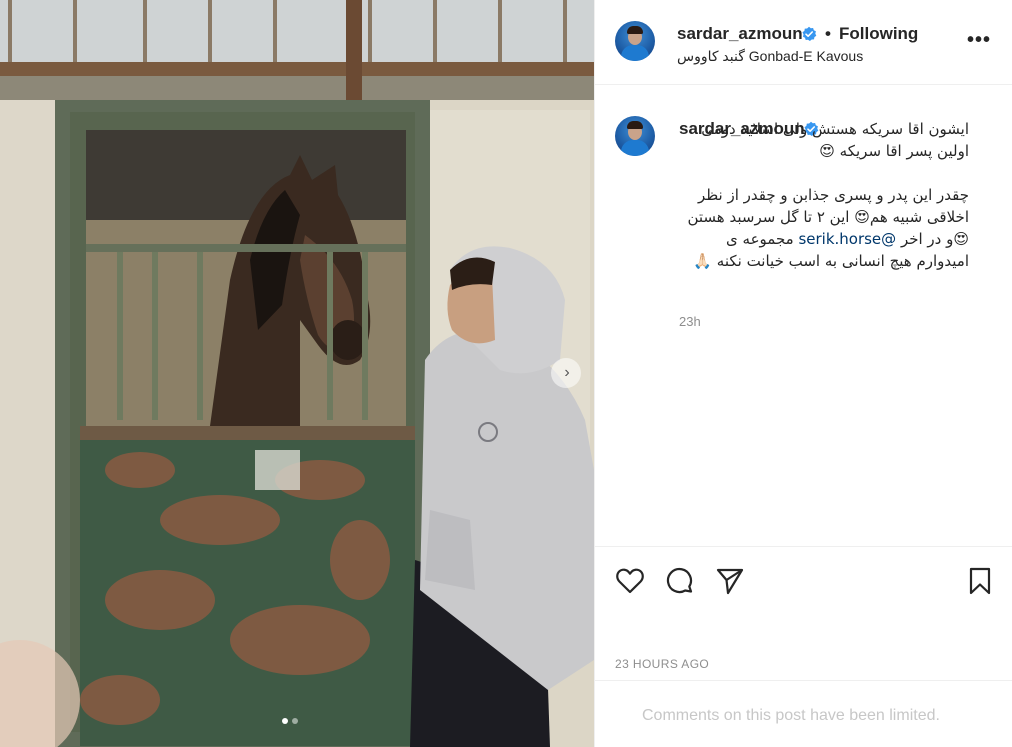 This screenshot has height=747, width=1012. Describe the element at coordinates (690, 321) in the screenshot. I see `caption-age: 23h` at that location.